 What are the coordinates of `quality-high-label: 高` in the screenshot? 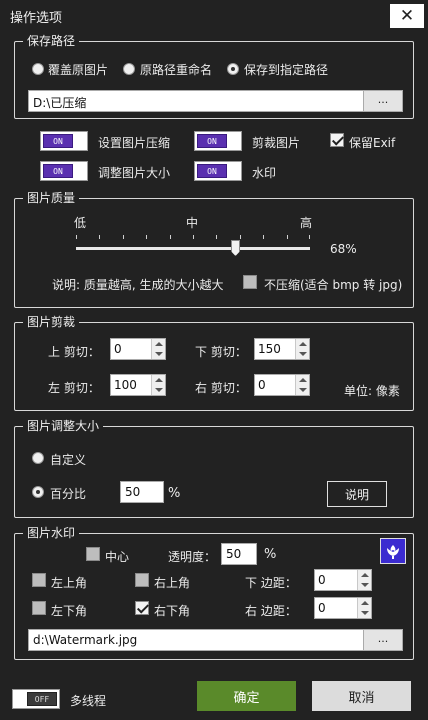 It's located at (306, 223).